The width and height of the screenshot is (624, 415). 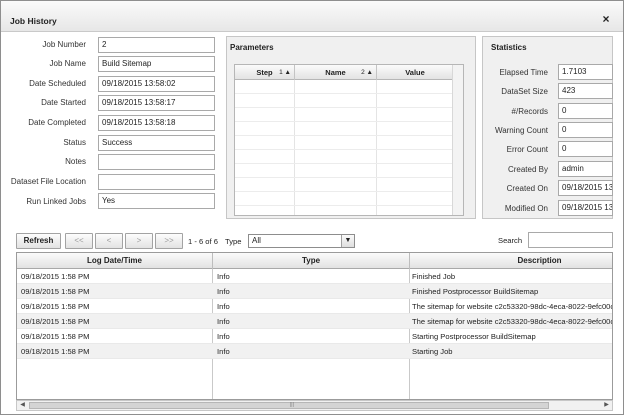 I want to click on log-row-description: Finished Job, so click(x=434, y=276).